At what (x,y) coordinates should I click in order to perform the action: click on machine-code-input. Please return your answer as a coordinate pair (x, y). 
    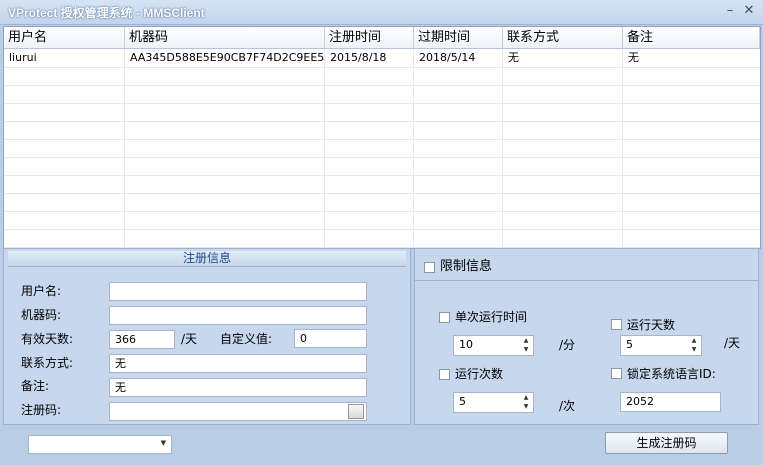
    Looking at the image, I should click on (238, 315).